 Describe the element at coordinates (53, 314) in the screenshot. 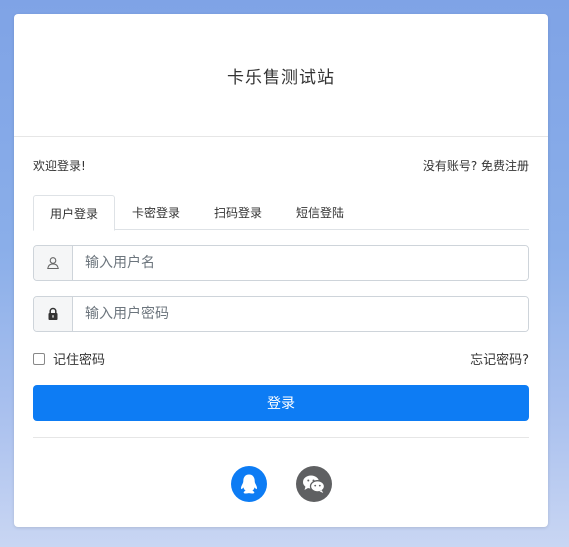

I see `lock-icon` at that location.